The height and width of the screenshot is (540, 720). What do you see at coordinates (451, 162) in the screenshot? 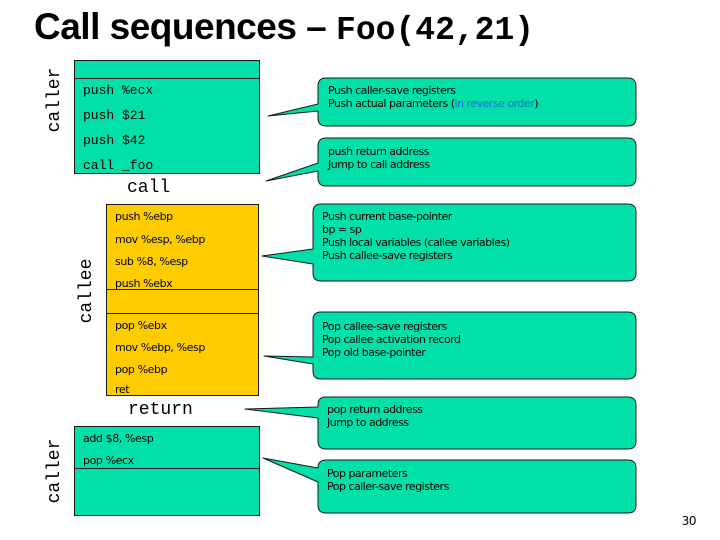
I see `callout-bubble-call` at bounding box center [451, 162].